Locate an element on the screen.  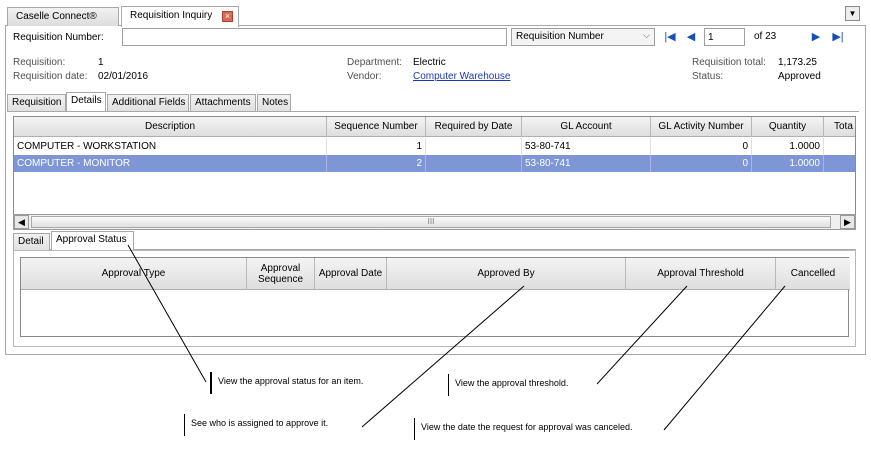
callout-approval-threshold: View the approval threshold. is located at coordinates (522, 385).